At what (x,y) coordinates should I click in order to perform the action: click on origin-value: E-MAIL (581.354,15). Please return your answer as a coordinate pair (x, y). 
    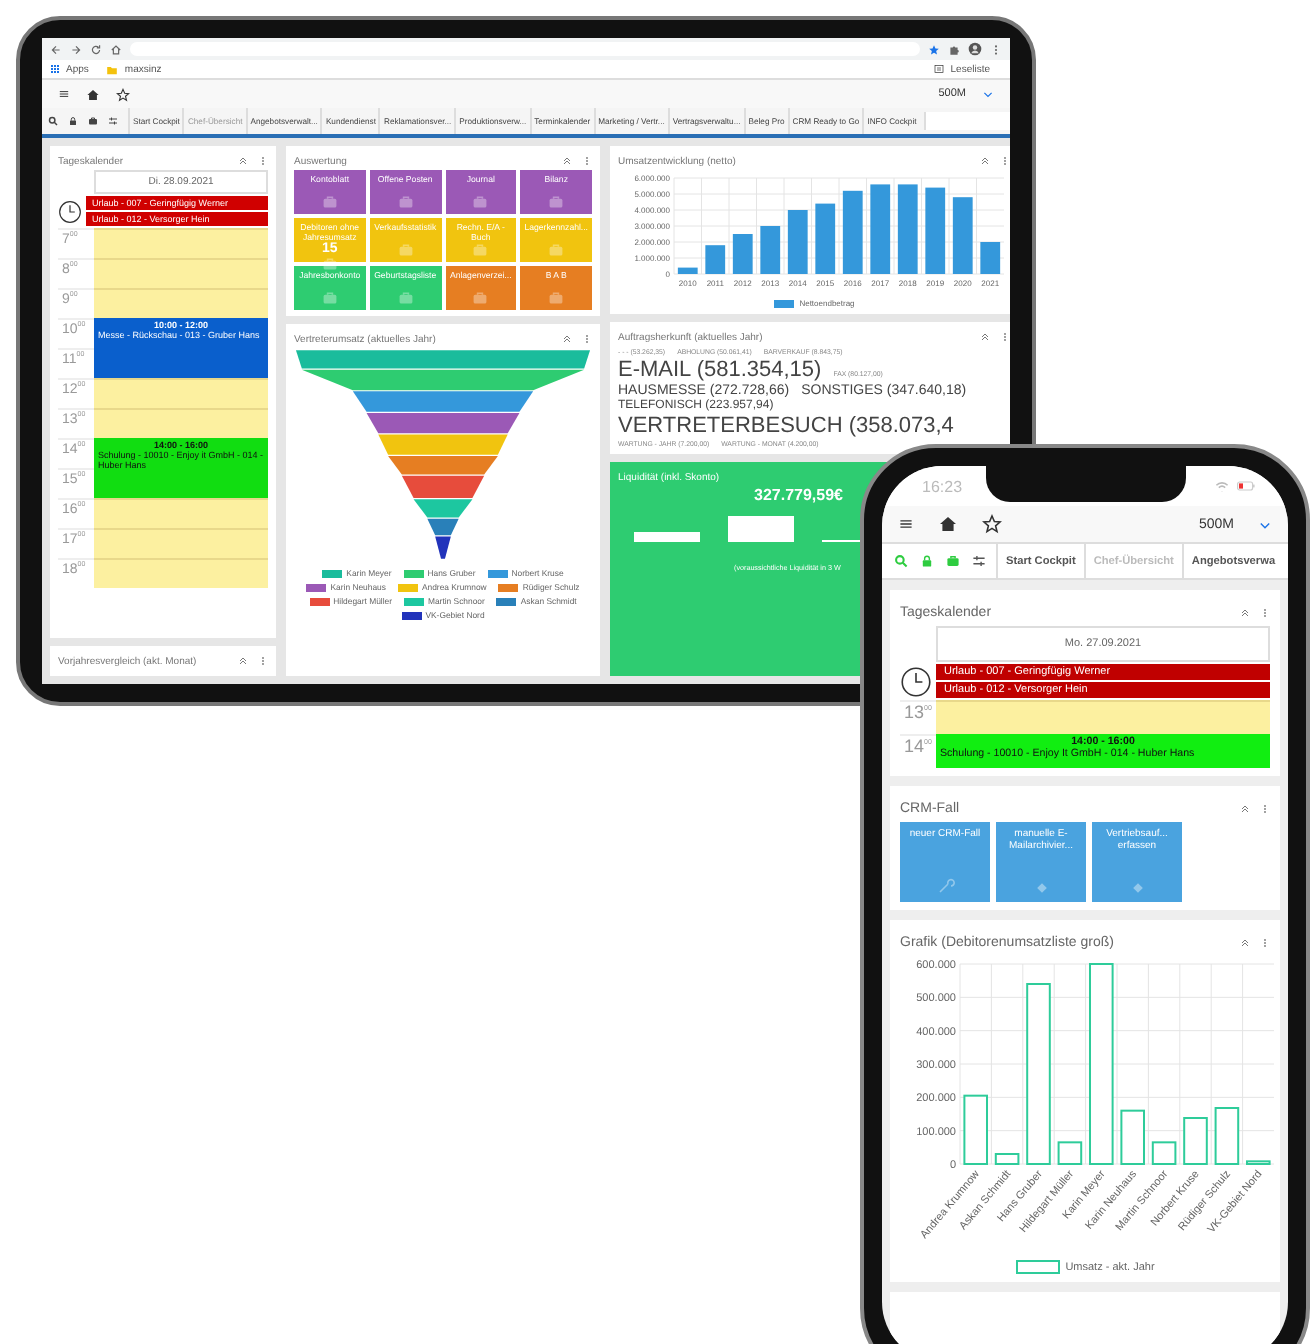
    Looking at the image, I should click on (720, 370).